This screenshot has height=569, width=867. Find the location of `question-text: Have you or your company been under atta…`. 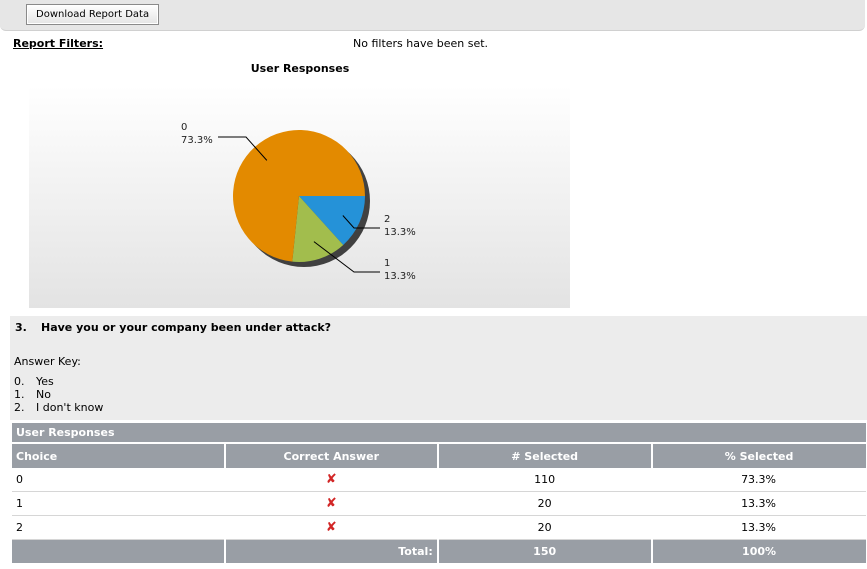

question-text: Have you or your company been under atta… is located at coordinates (186, 327).